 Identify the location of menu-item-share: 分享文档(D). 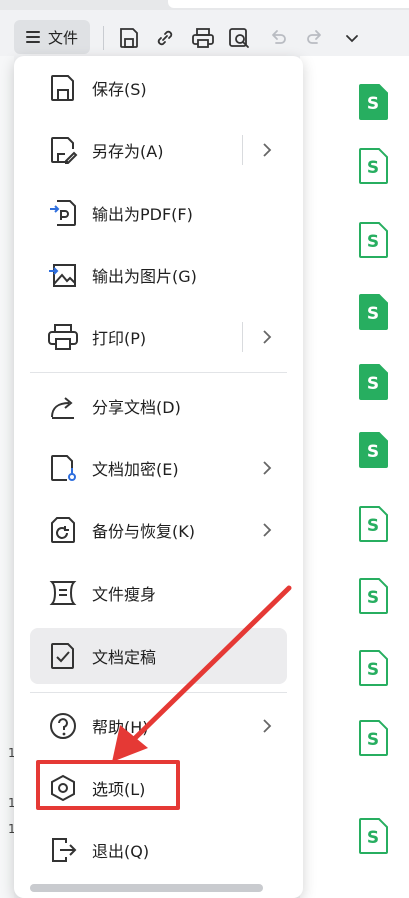
(158, 406).